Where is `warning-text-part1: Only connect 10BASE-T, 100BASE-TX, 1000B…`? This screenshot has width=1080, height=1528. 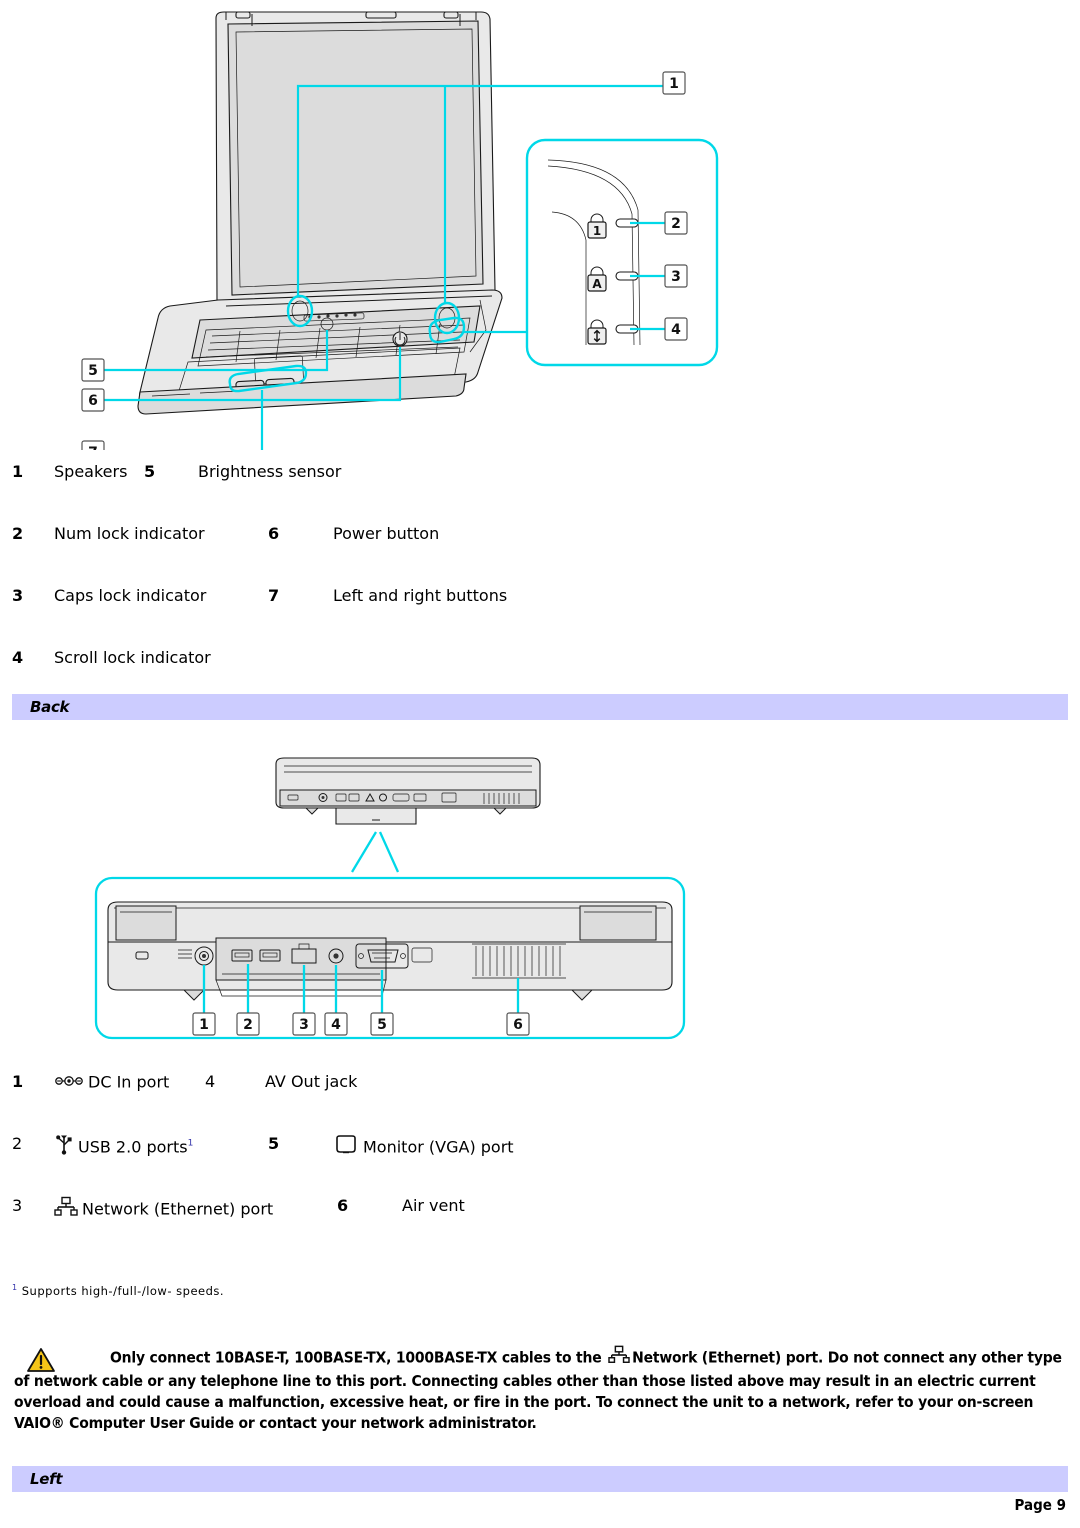 warning-text-part1: Only connect 10BASE-T, 100BASE-TX, 1000B… is located at coordinates (358, 1357).